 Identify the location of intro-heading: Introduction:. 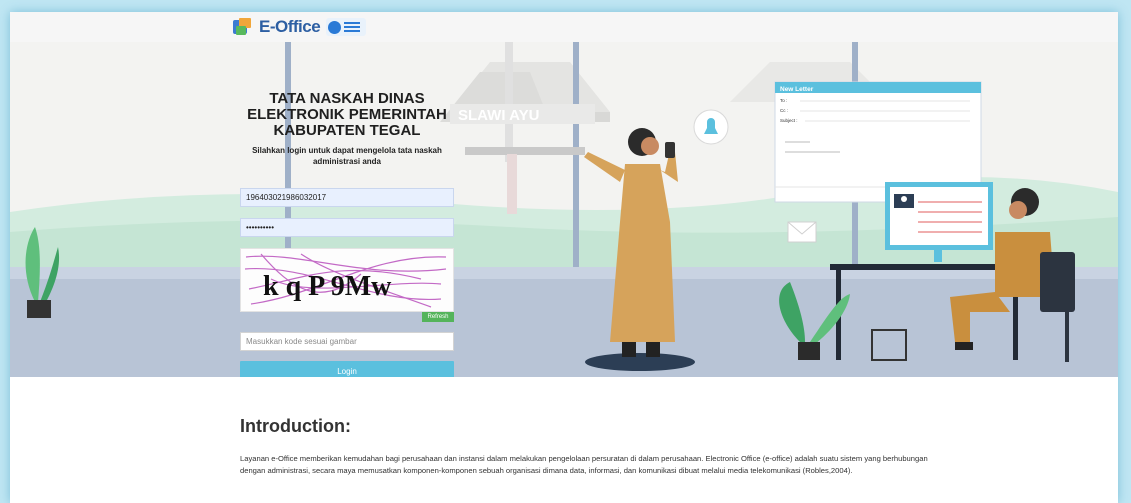
(295, 426).